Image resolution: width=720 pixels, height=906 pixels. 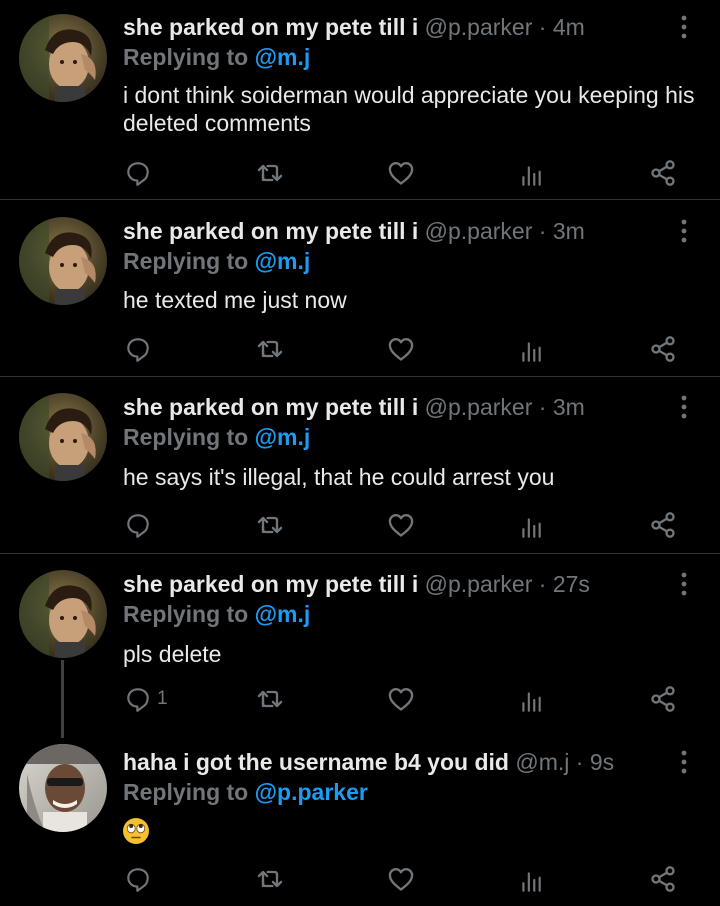 I want to click on tweet-text: he texted me just now, so click(x=235, y=300).